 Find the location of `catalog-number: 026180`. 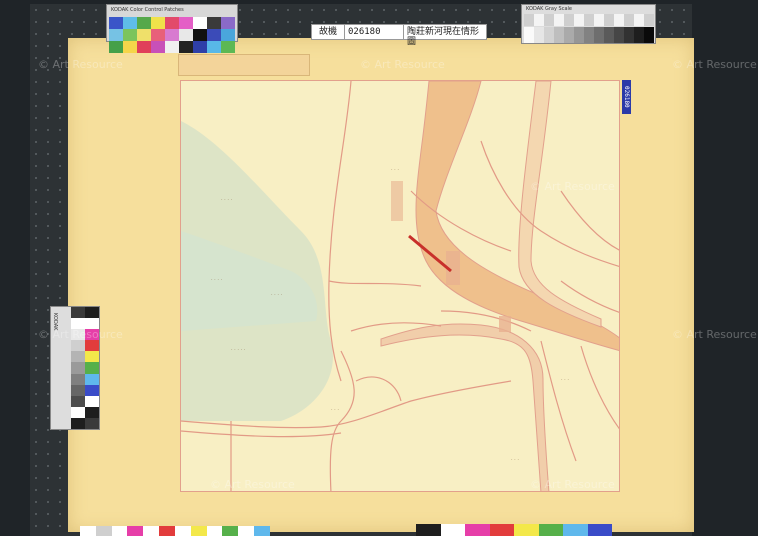

catalog-number: 026180 is located at coordinates (374, 32).